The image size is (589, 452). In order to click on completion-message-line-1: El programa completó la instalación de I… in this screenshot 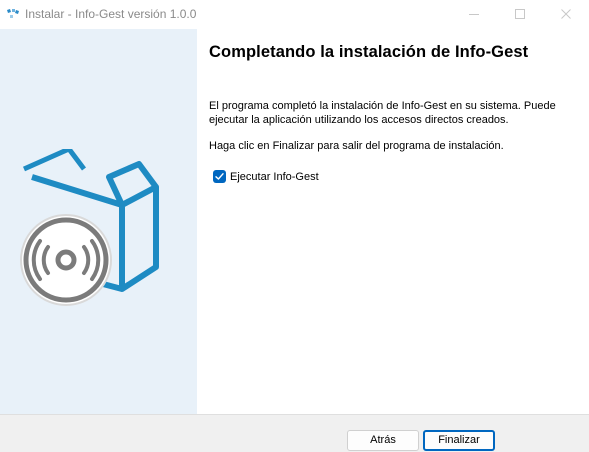, I will do `click(382, 106)`.